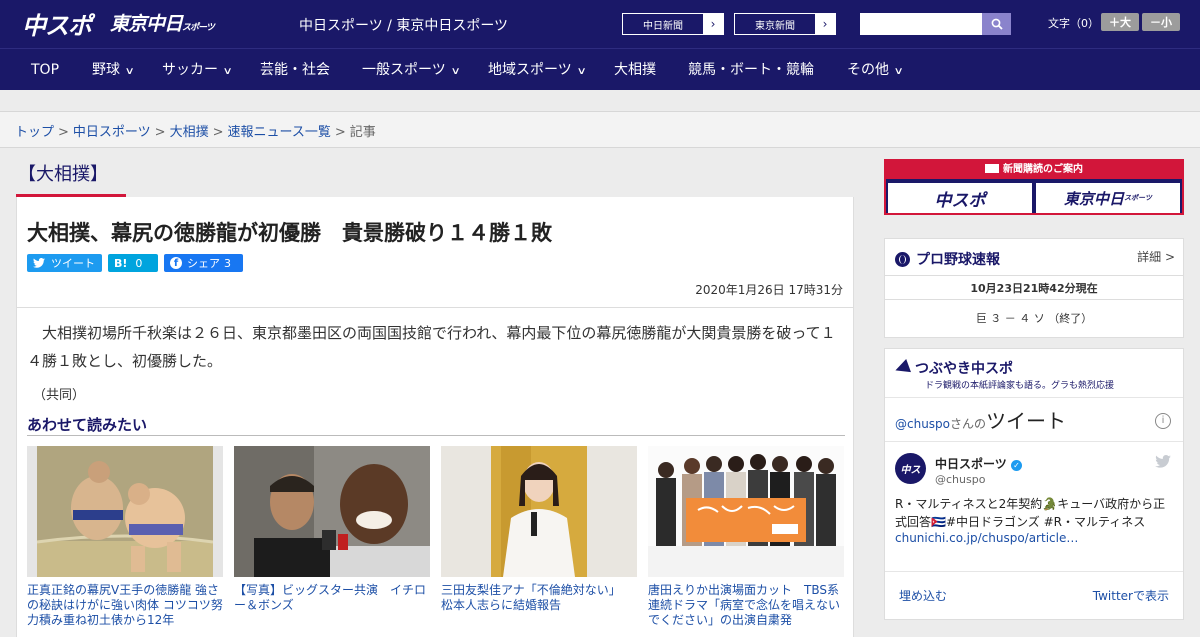  What do you see at coordinates (279, 132) in the screenshot?
I see `breadcrumb-link-news-list: 速報ニュース一覧` at bounding box center [279, 132].